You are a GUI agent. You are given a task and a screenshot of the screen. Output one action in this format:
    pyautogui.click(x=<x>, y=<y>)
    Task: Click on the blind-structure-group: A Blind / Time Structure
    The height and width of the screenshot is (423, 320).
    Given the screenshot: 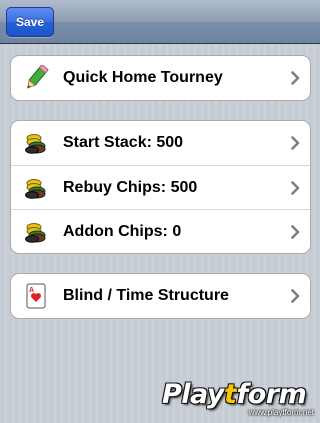 What is the action you would take?
    pyautogui.click(x=160, y=296)
    